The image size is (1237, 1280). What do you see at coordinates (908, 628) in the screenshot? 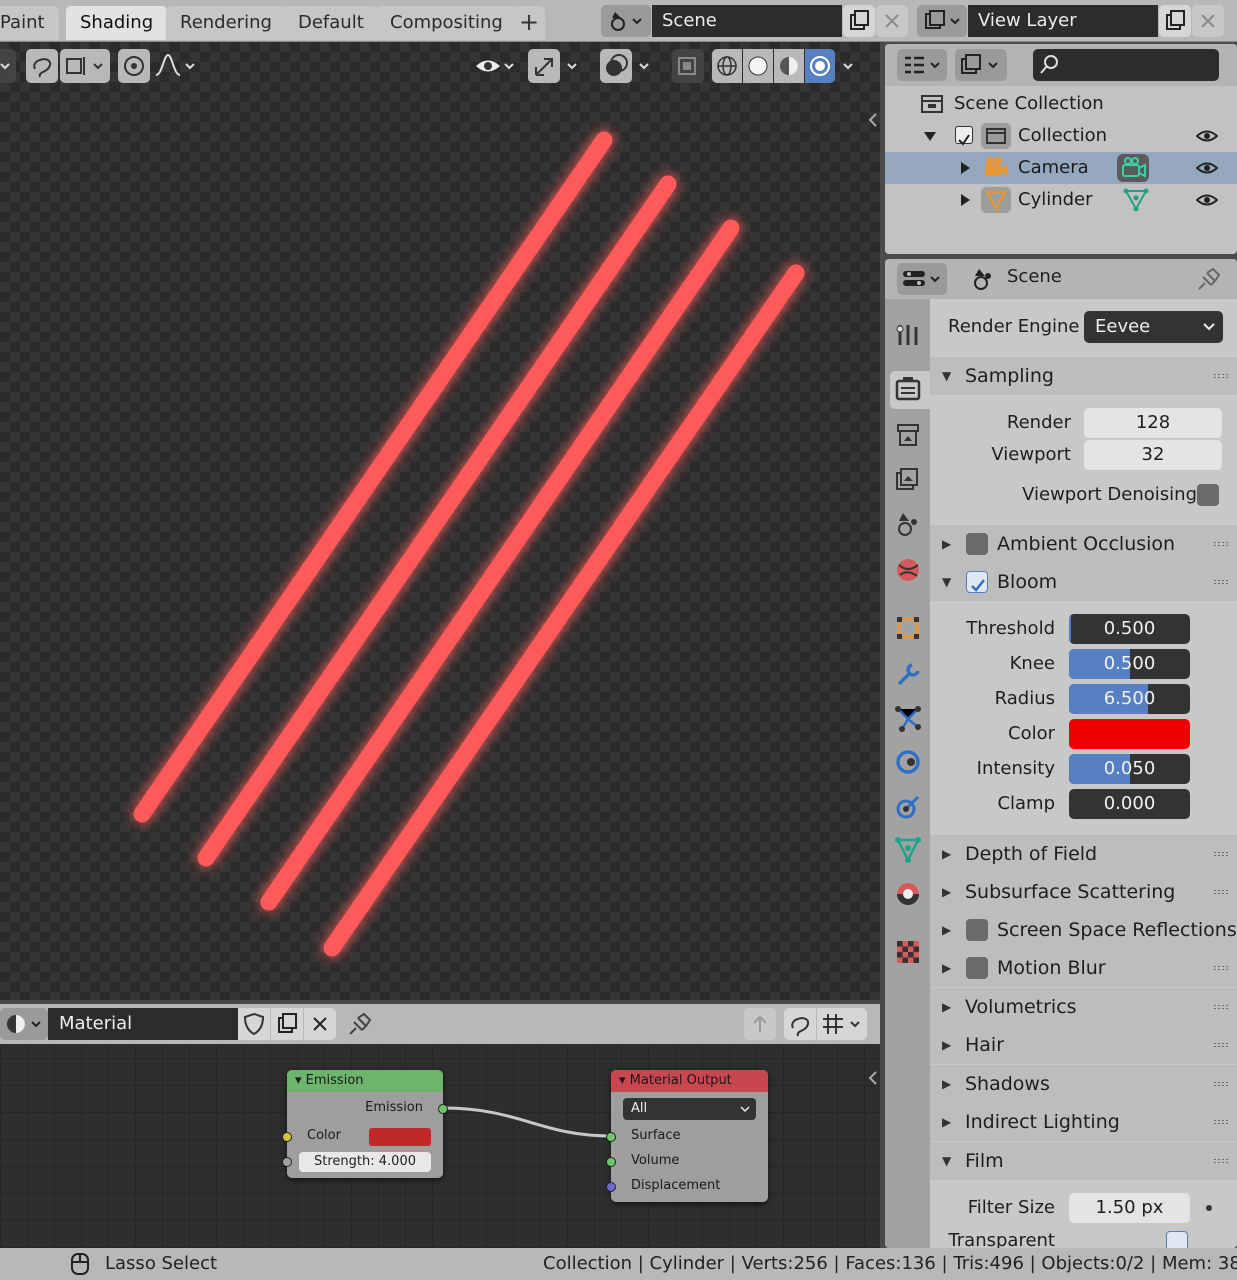
I see `tab-object` at bounding box center [908, 628].